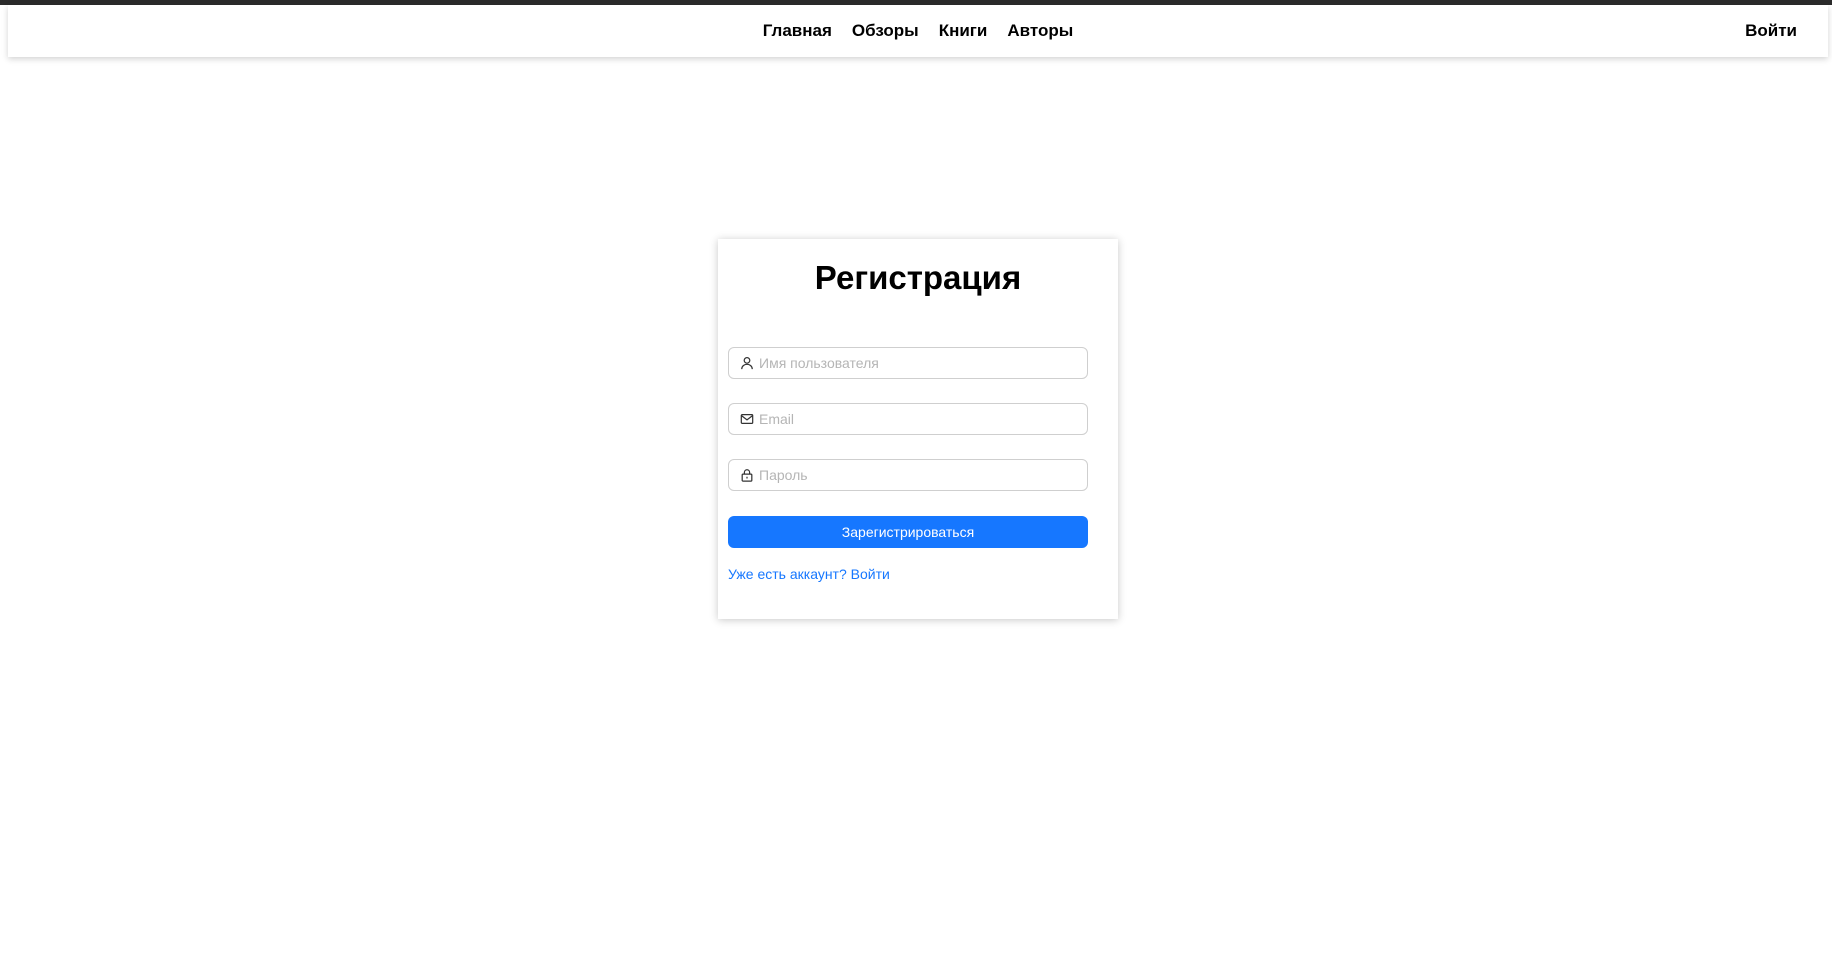 Image resolution: width=1832 pixels, height=958 pixels. Describe the element at coordinates (747, 475) in the screenshot. I see `lock-icon` at that location.